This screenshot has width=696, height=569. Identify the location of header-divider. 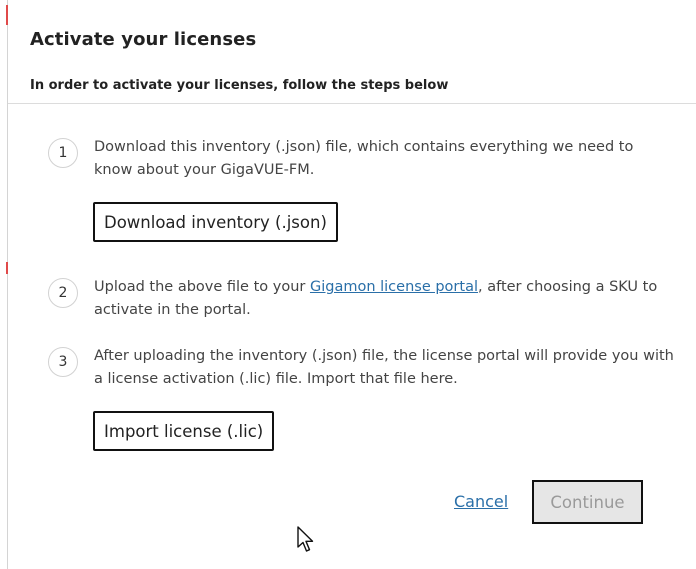
(352, 103).